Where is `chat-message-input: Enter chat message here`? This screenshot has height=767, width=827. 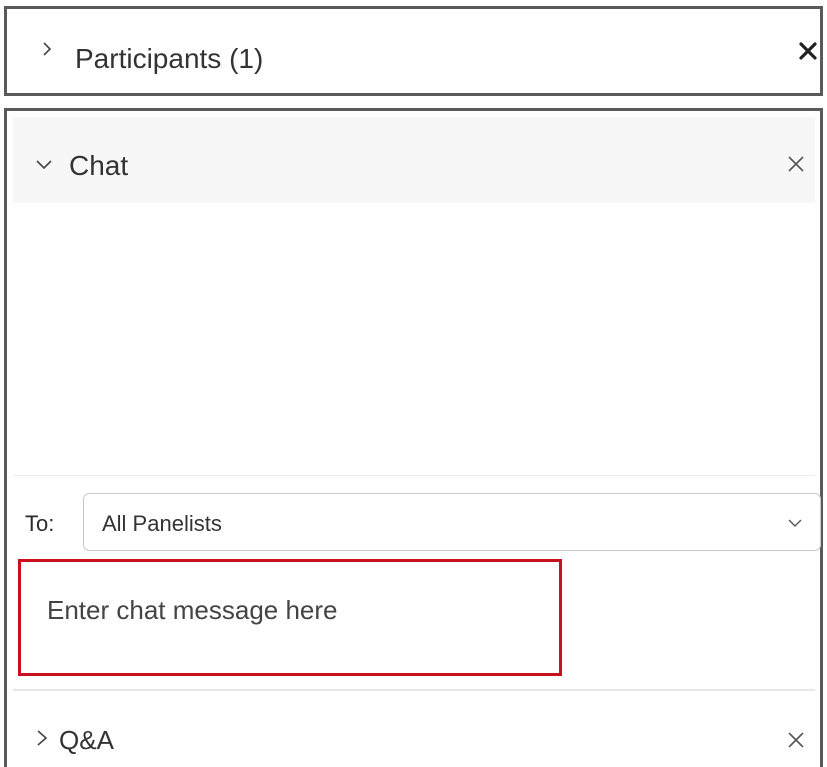
chat-message-input: Enter chat message here is located at coordinates (290, 617).